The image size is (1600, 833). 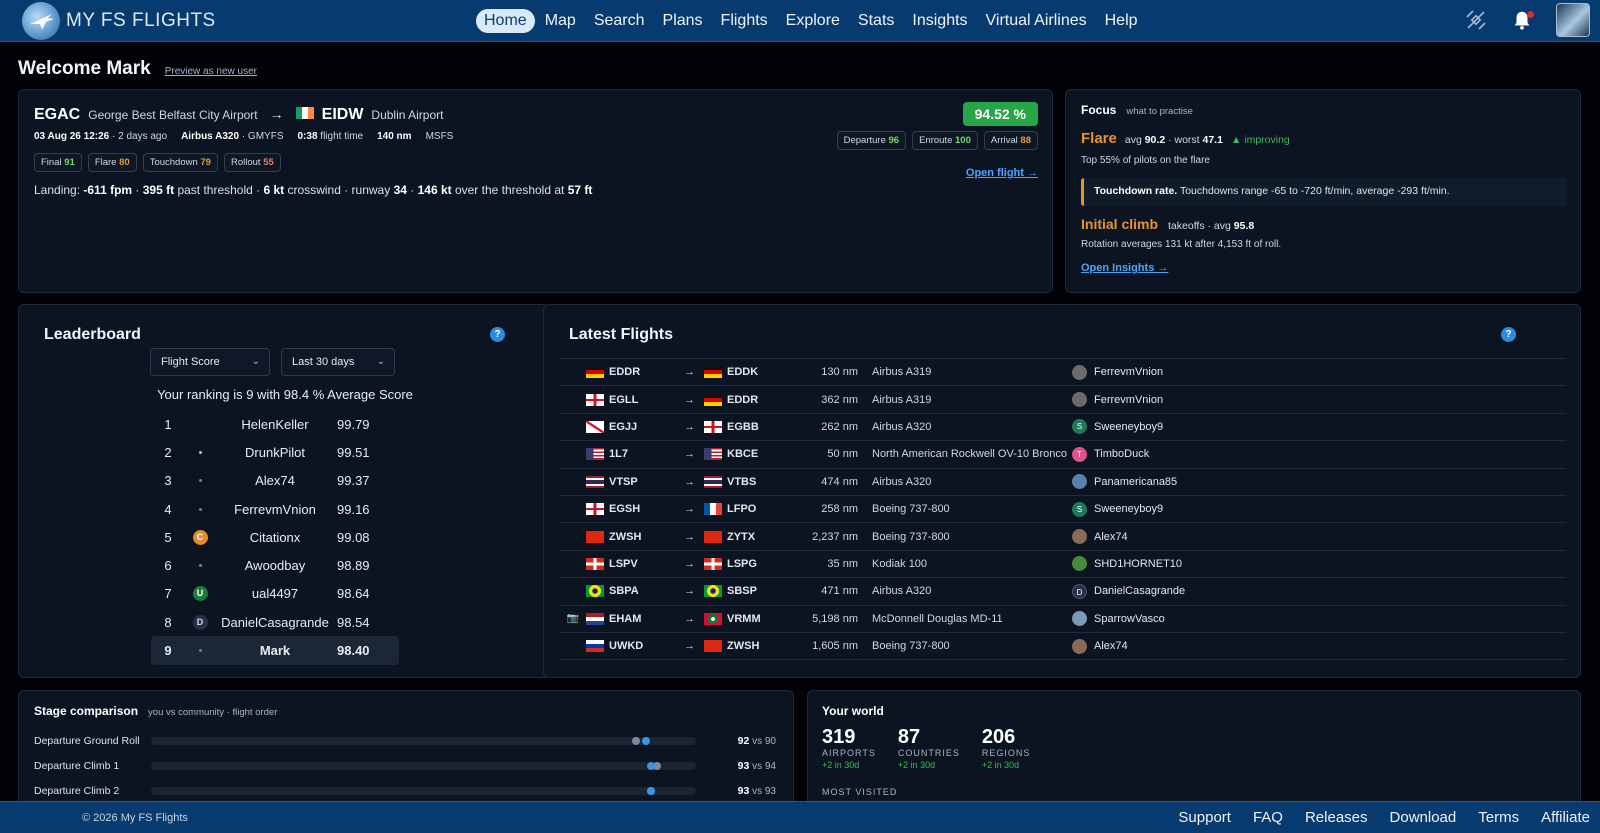 I want to click on arrival-icao: LFPO, so click(x=741, y=509).